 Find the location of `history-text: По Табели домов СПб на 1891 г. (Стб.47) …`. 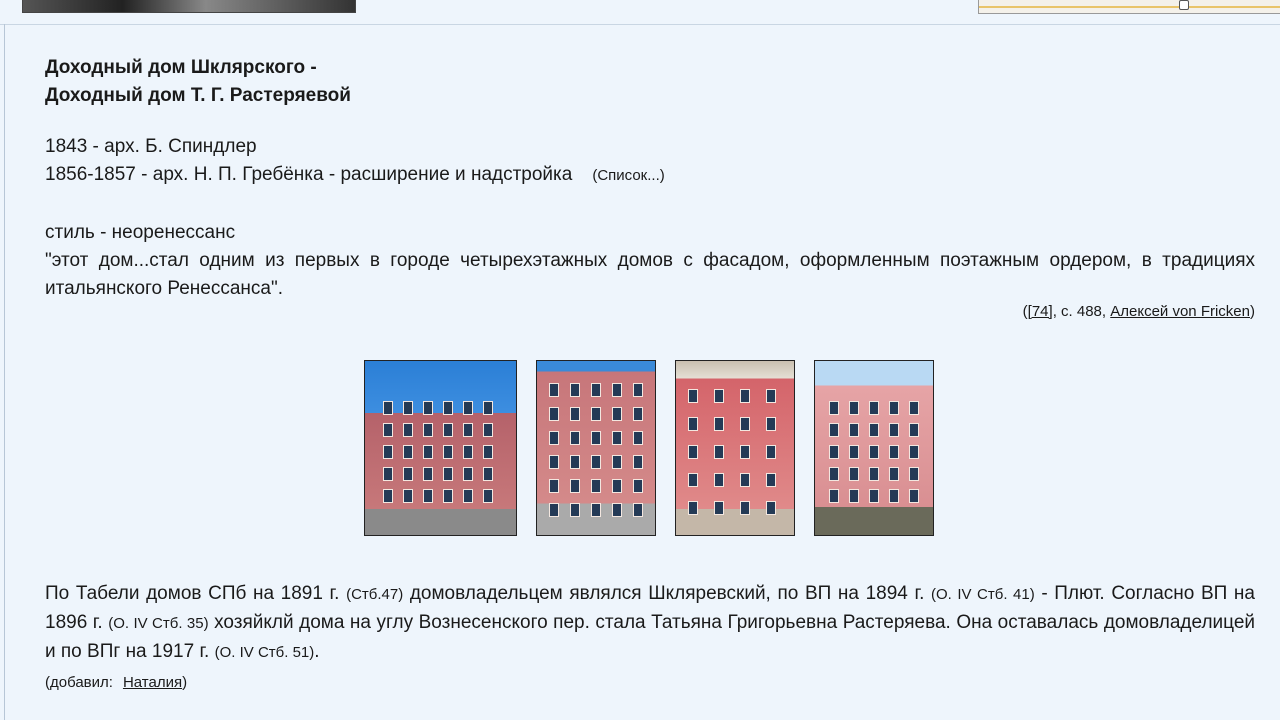

history-text: По Табели домов СПб на 1891 г. (Стб.47) … is located at coordinates (650, 623).